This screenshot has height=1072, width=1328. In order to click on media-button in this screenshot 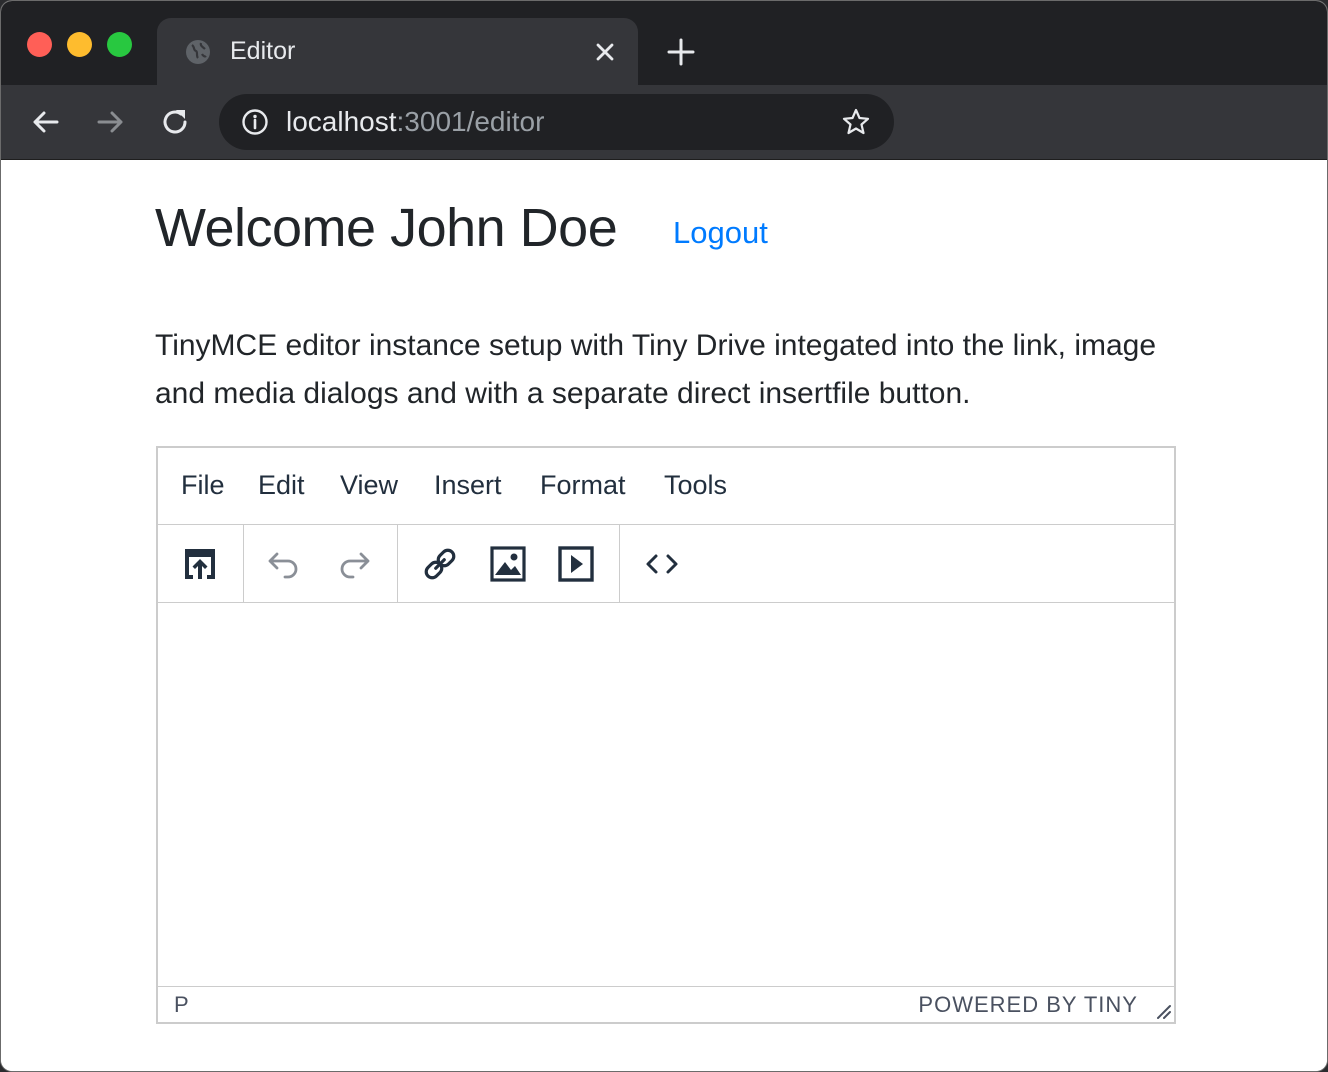, I will do `click(576, 564)`.